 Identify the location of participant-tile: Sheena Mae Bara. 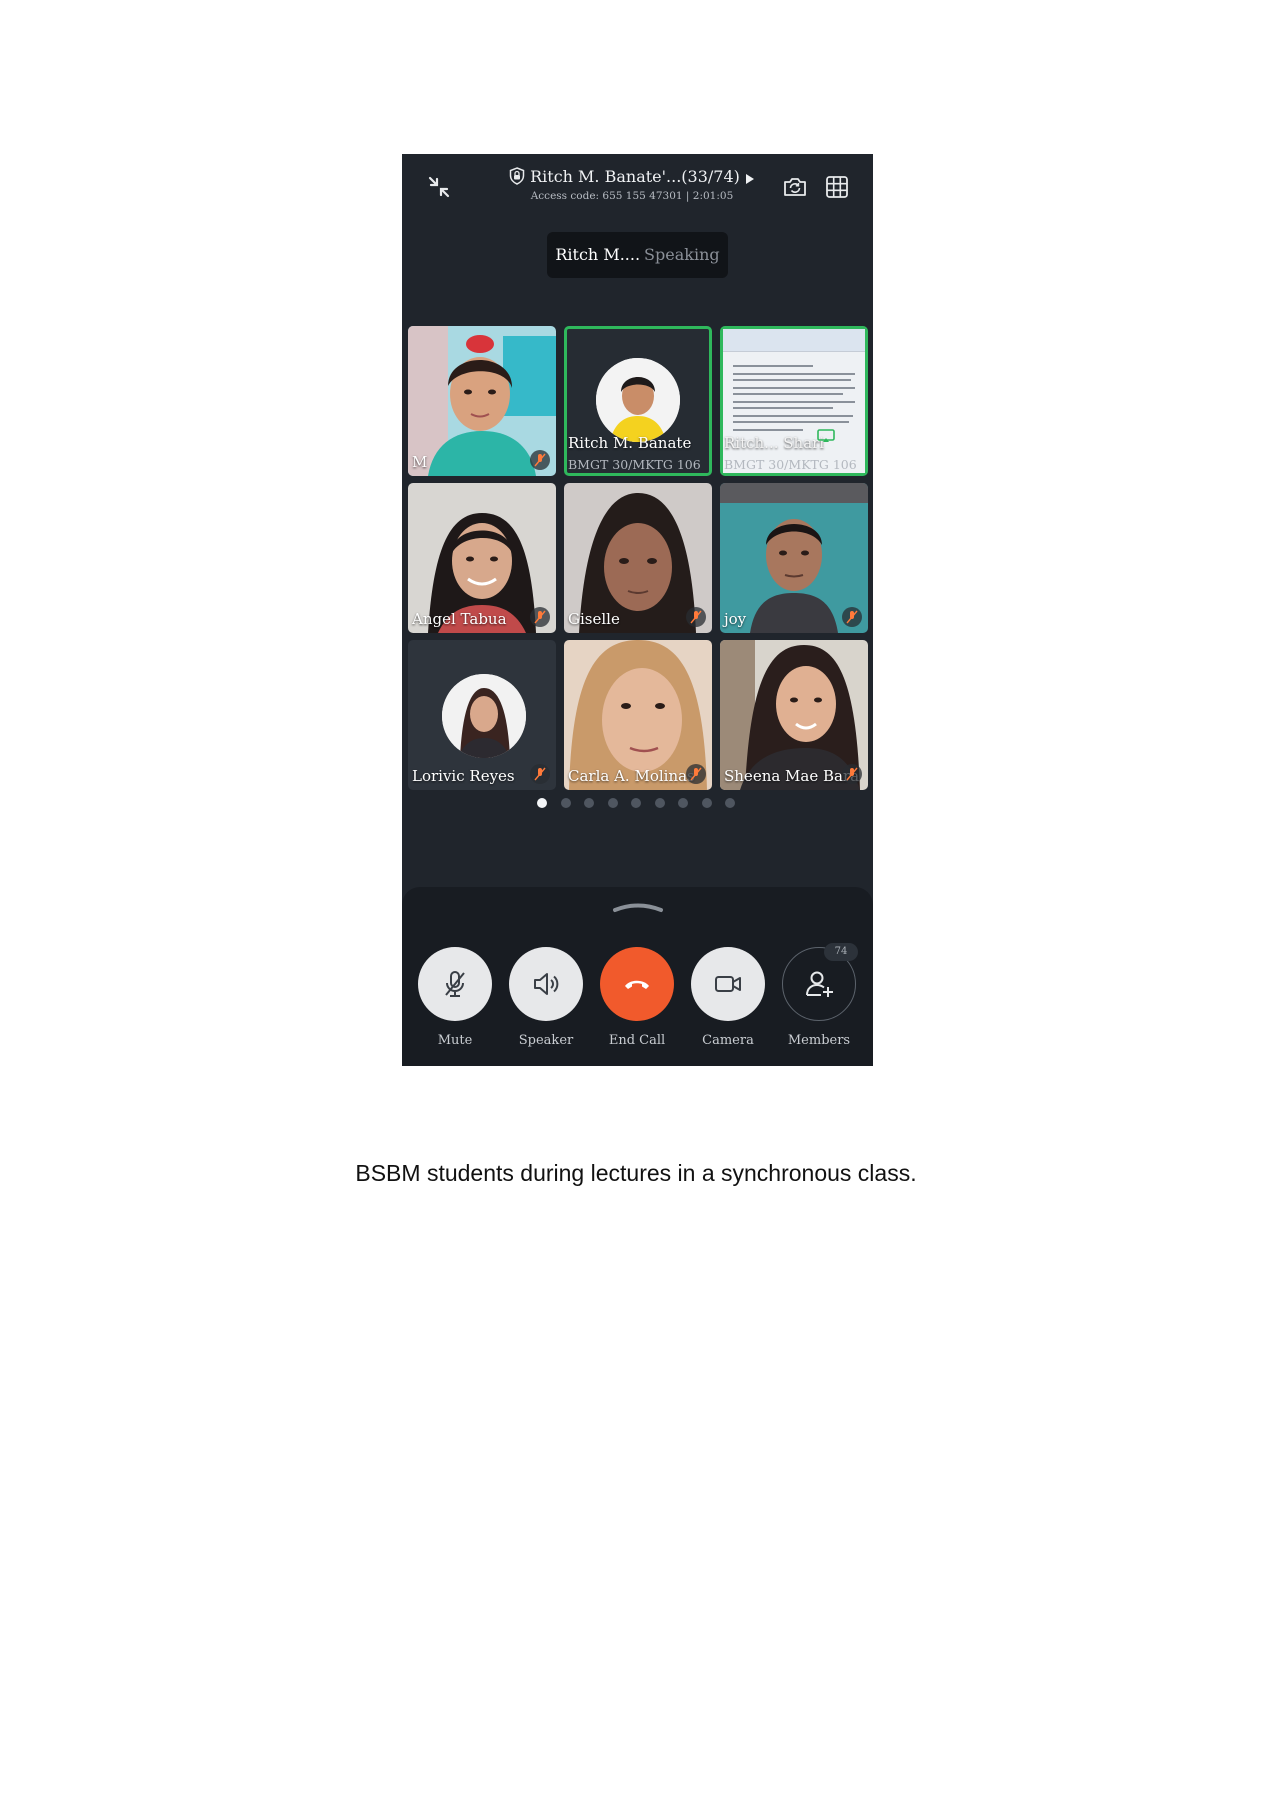
(794, 715).